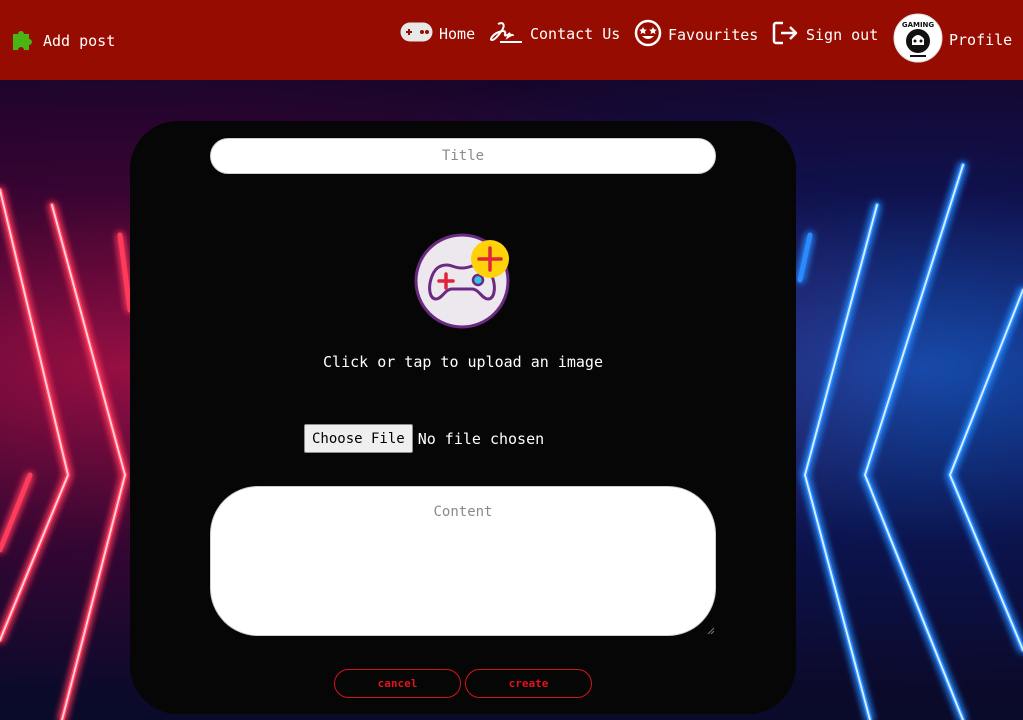  What do you see at coordinates (713, 35) in the screenshot?
I see `nav-favourites-label: Favourites` at bounding box center [713, 35].